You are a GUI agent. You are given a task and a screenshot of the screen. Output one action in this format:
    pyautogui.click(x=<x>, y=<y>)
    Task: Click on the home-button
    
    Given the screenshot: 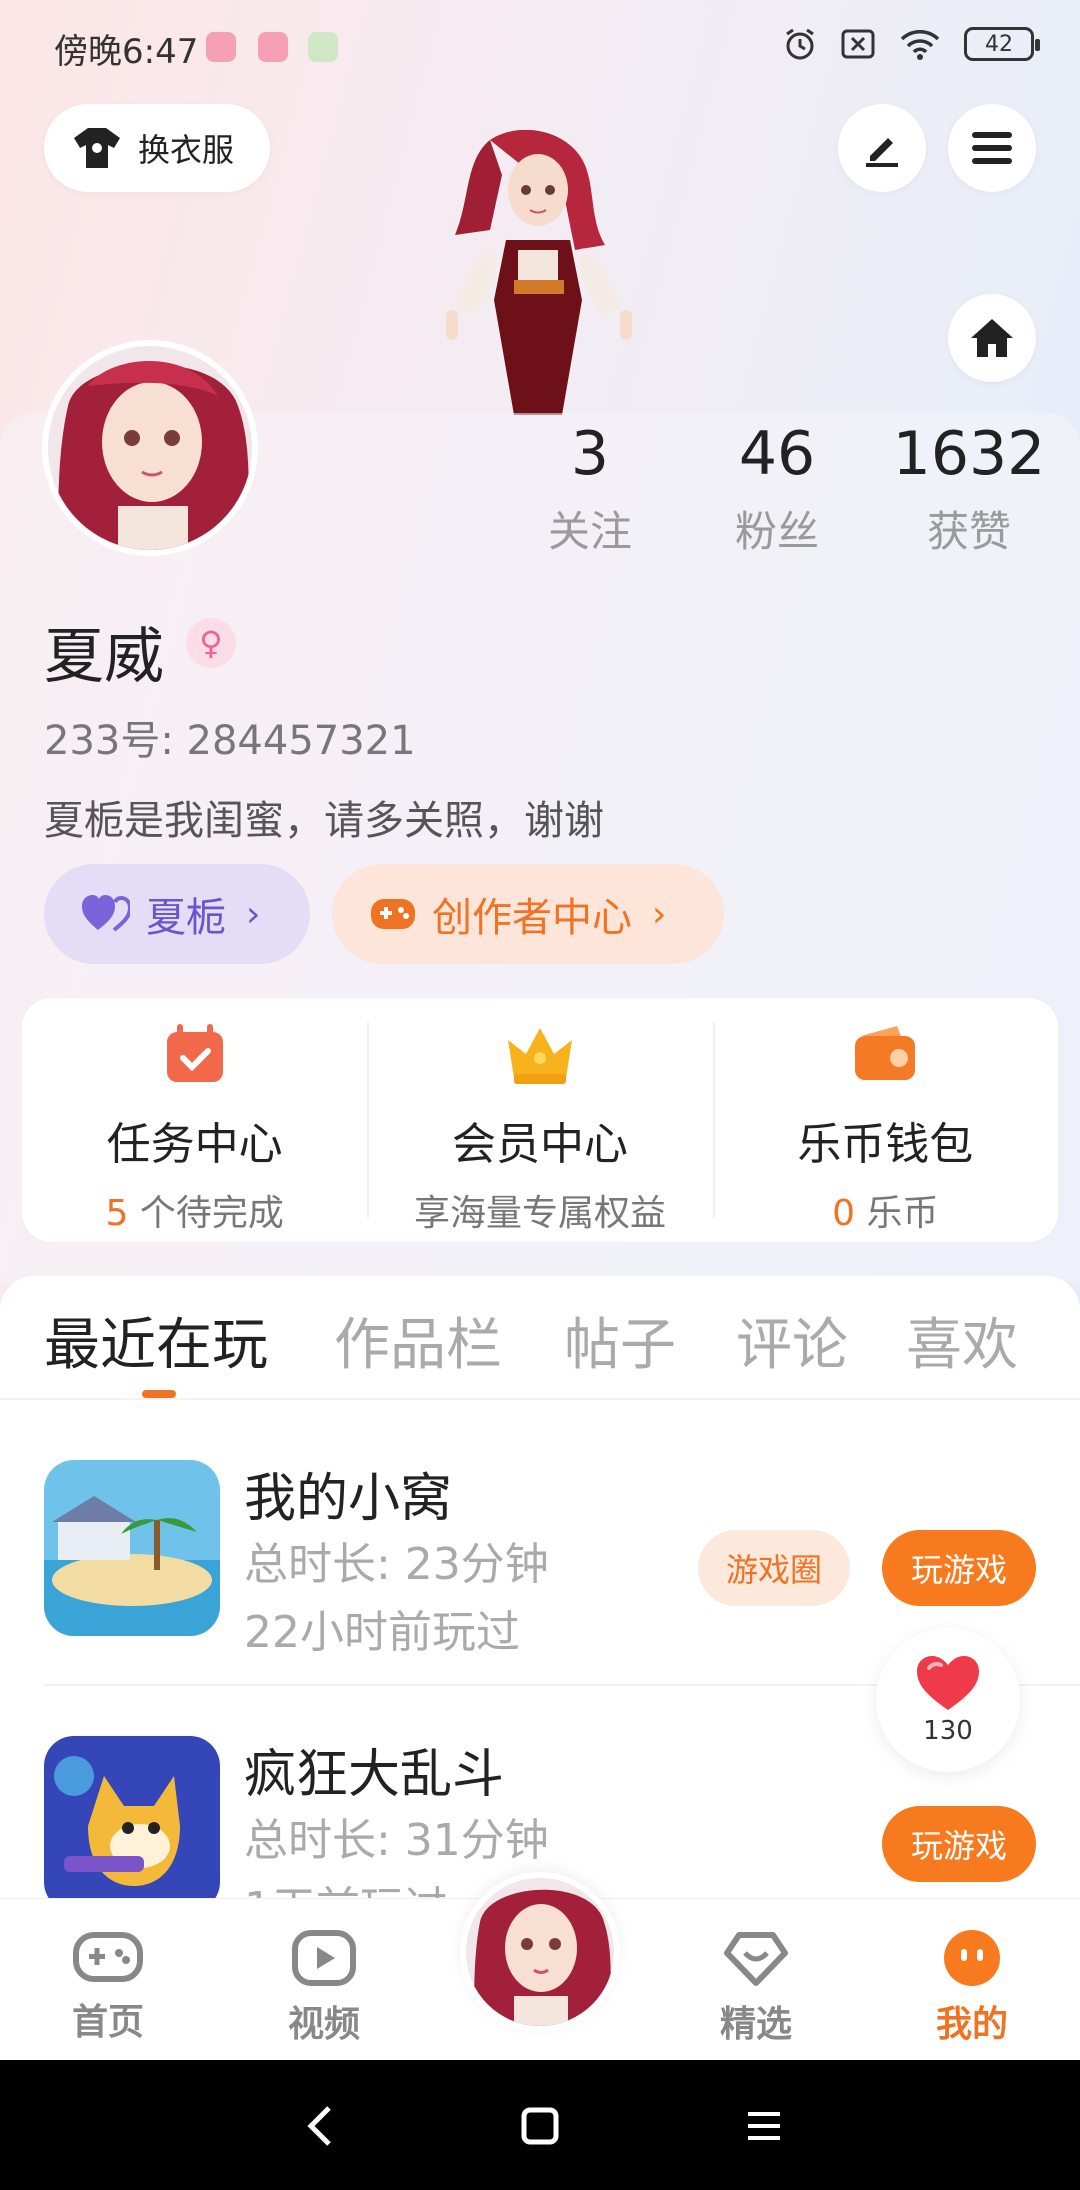 What is the action you would take?
    pyautogui.click(x=992, y=338)
    